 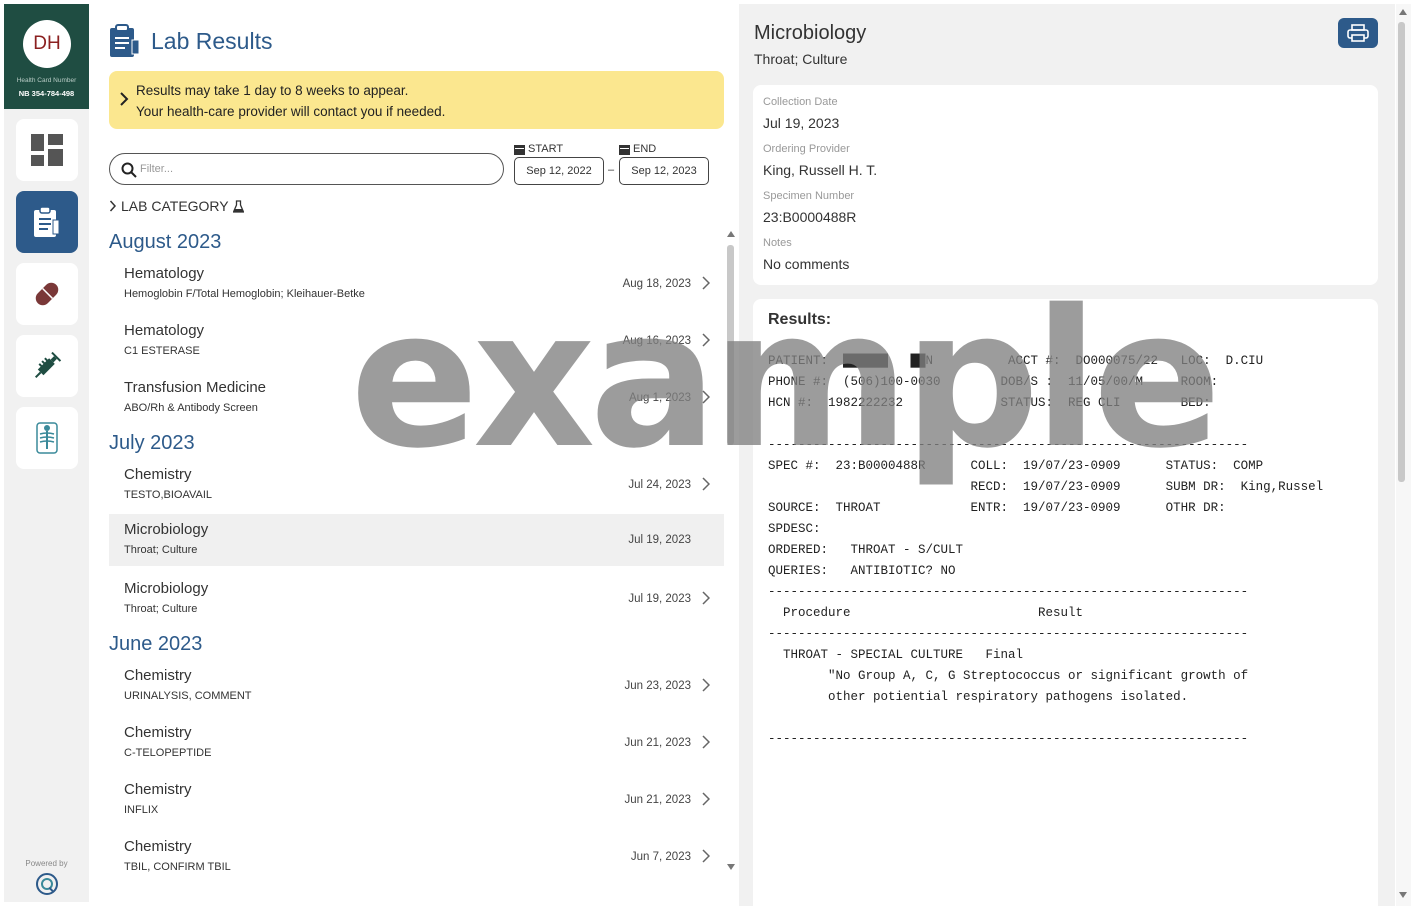 I want to click on start-date-input: Sep 12, 2022, so click(x=559, y=171).